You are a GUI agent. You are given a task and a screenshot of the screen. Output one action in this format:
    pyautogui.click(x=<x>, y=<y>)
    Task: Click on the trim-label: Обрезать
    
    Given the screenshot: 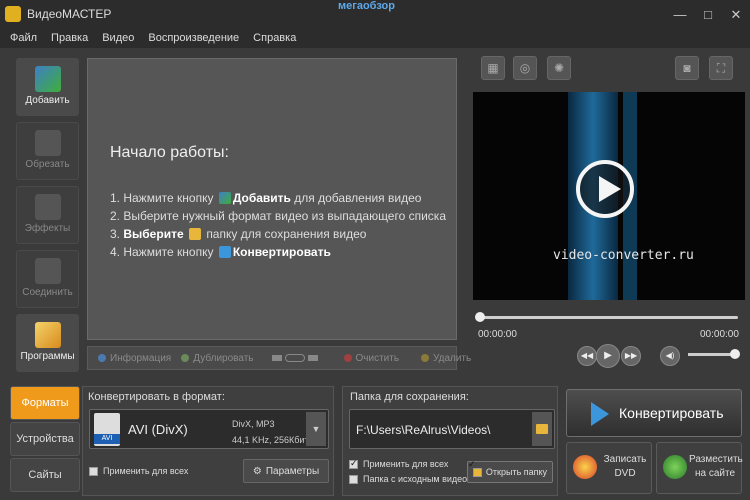 What is the action you would take?
    pyautogui.click(x=47, y=164)
    